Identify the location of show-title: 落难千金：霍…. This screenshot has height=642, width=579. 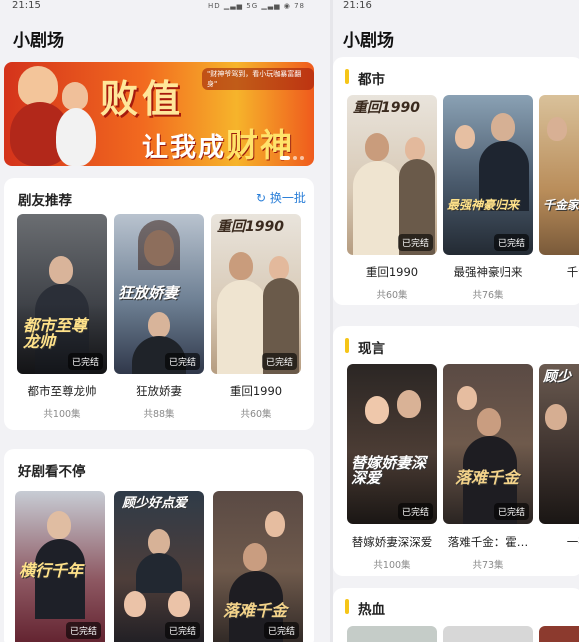
(488, 542).